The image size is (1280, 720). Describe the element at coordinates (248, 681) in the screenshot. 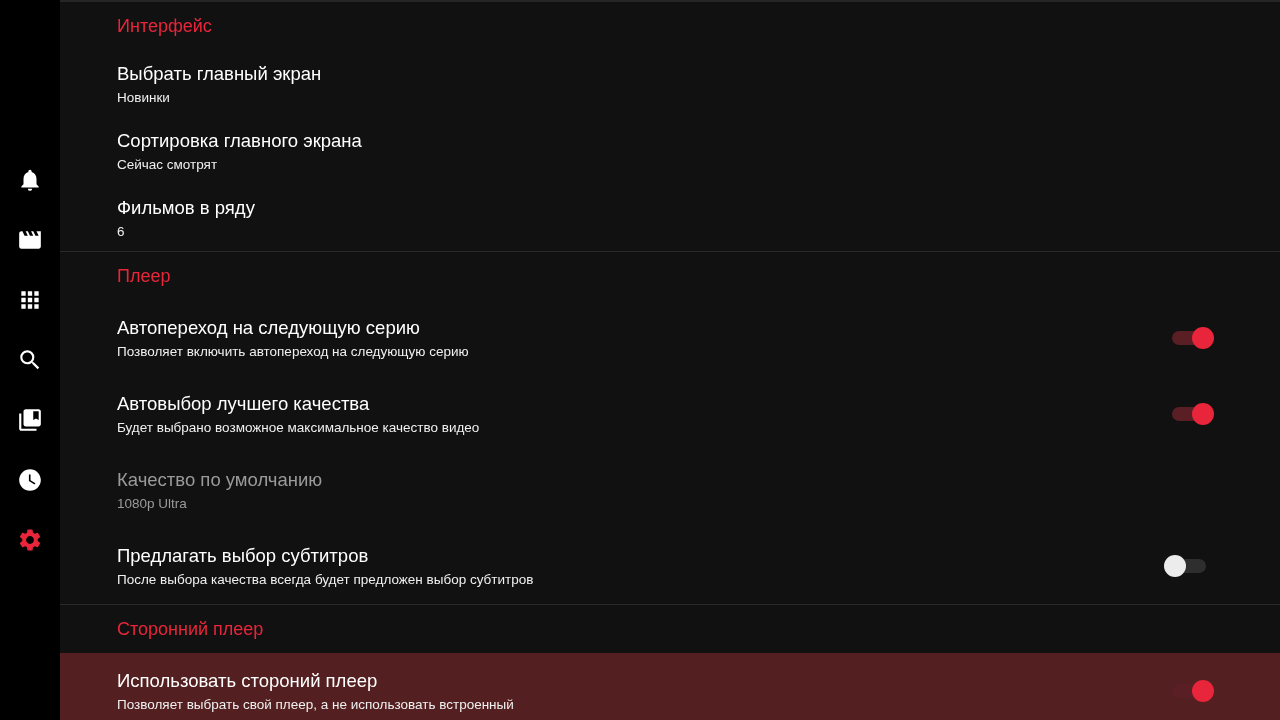

I see `setting-title: Использовать стороний плеер` at that location.